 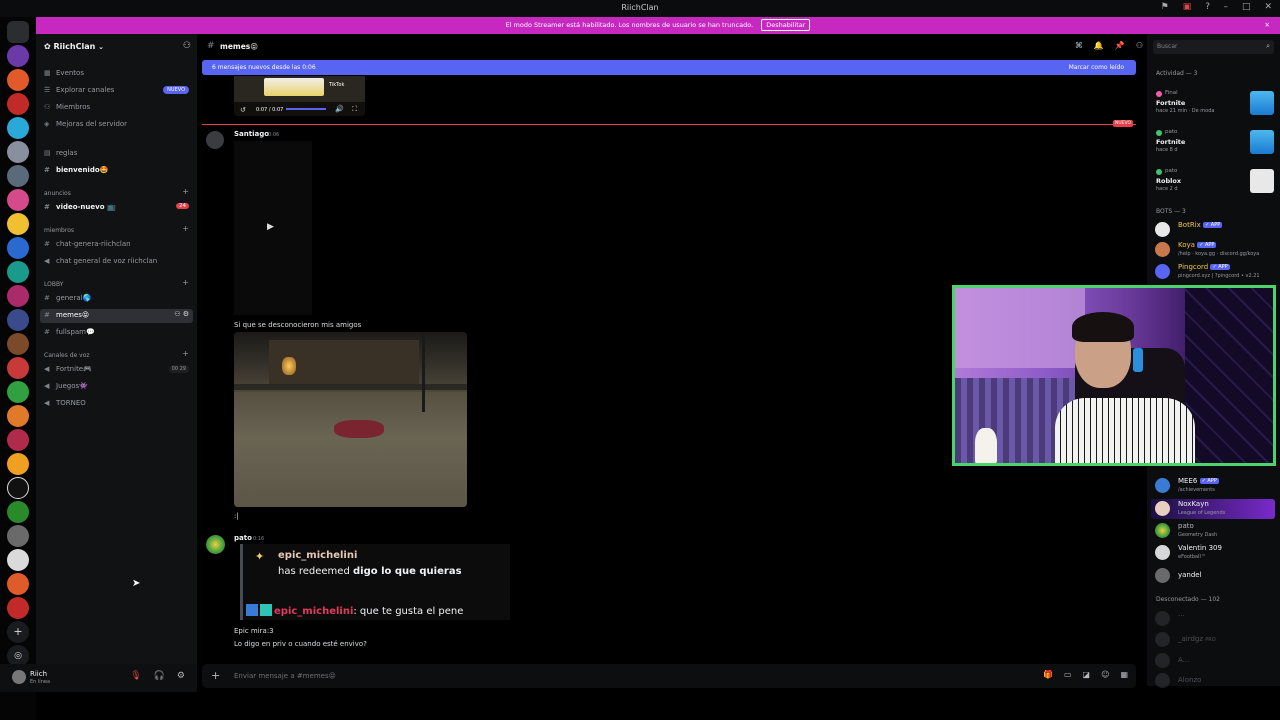 What do you see at coordinates (1214, 509) in the screenshot?
I see `member-item: NoxKayn League of Legends` at bounding box center [1214, 509].